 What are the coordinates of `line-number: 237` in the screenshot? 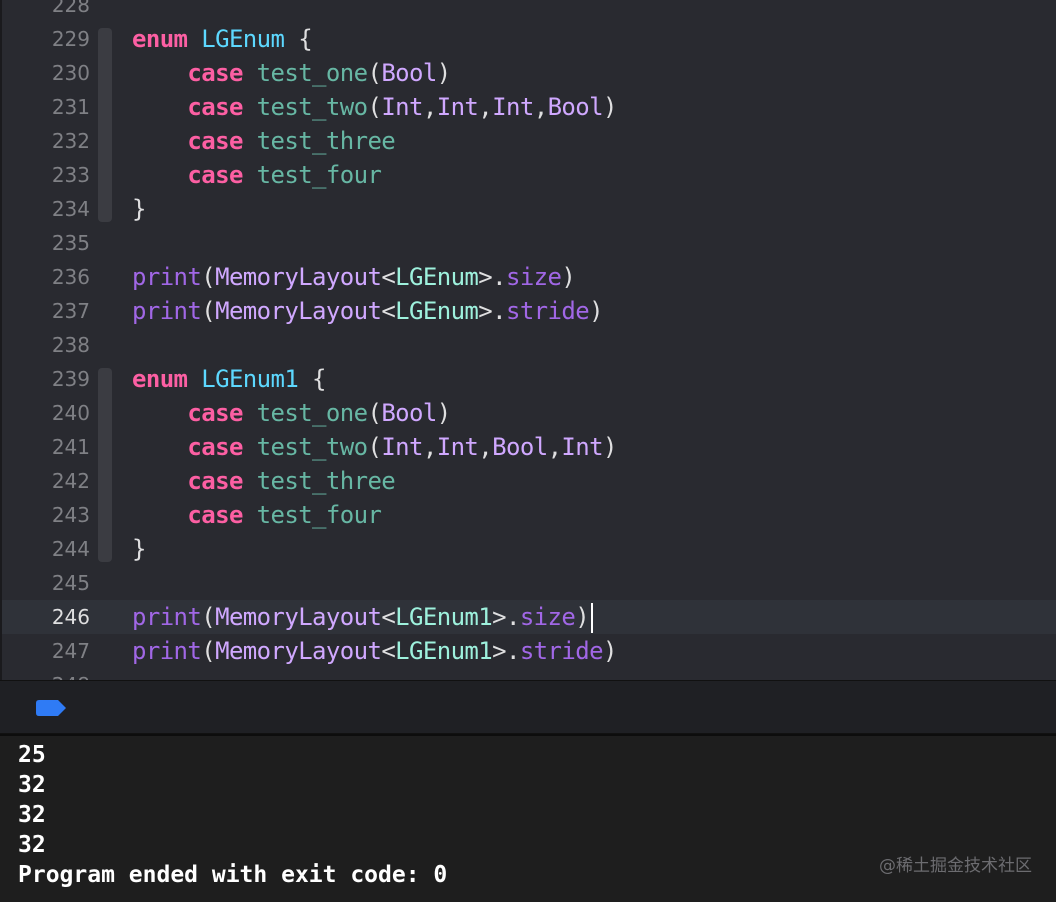 It's located at (70, 311).